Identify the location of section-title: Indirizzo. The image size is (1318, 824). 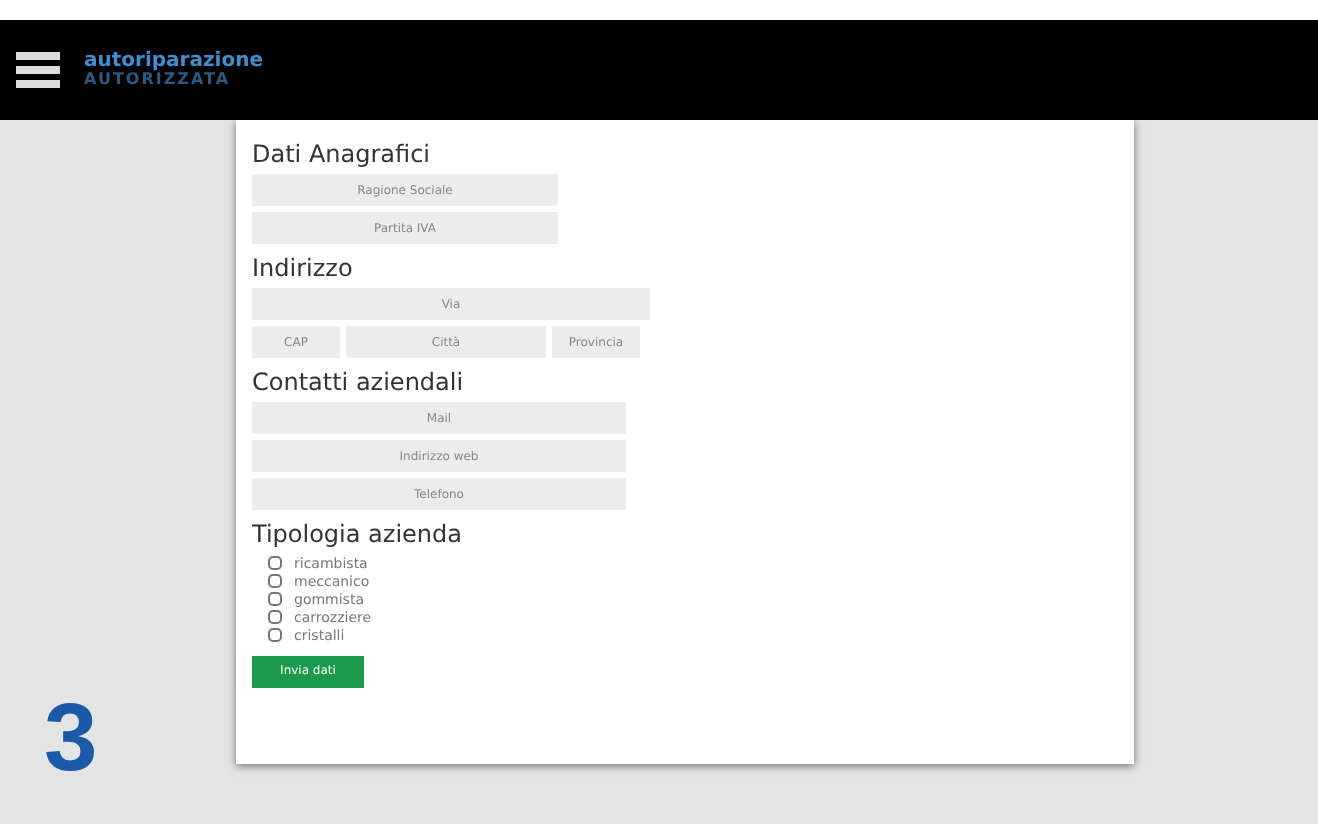
(303, 268).